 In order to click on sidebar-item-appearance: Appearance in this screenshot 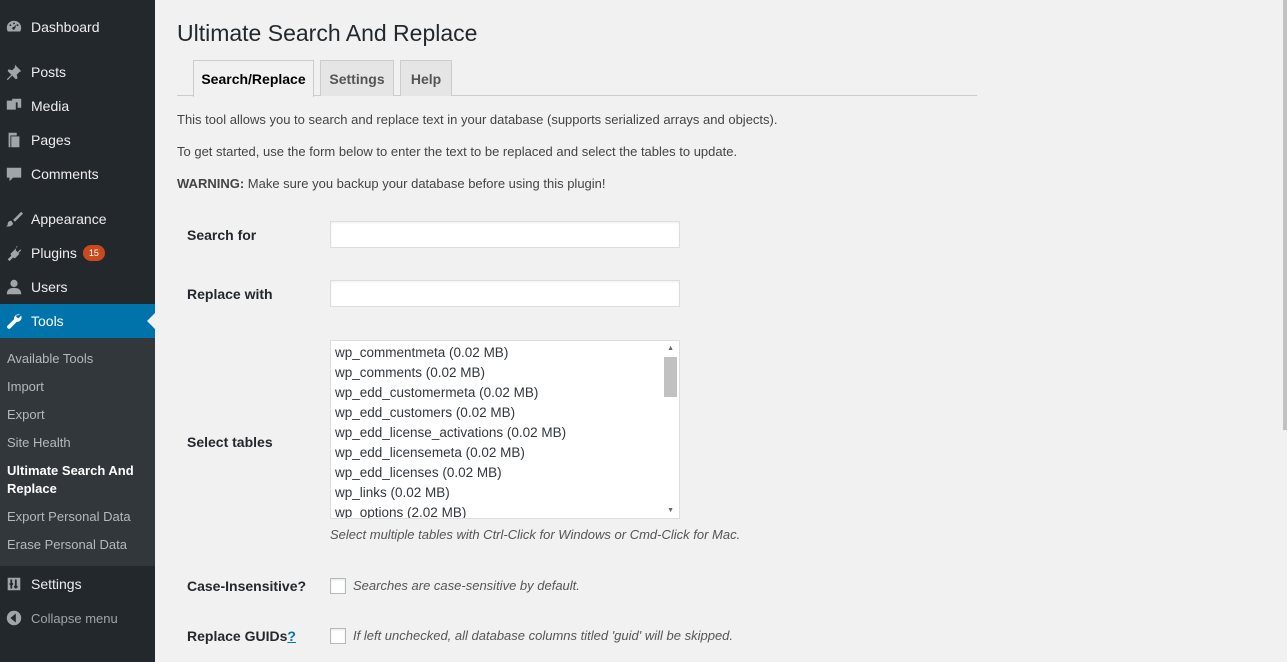, I will do `click(77, 219)`.